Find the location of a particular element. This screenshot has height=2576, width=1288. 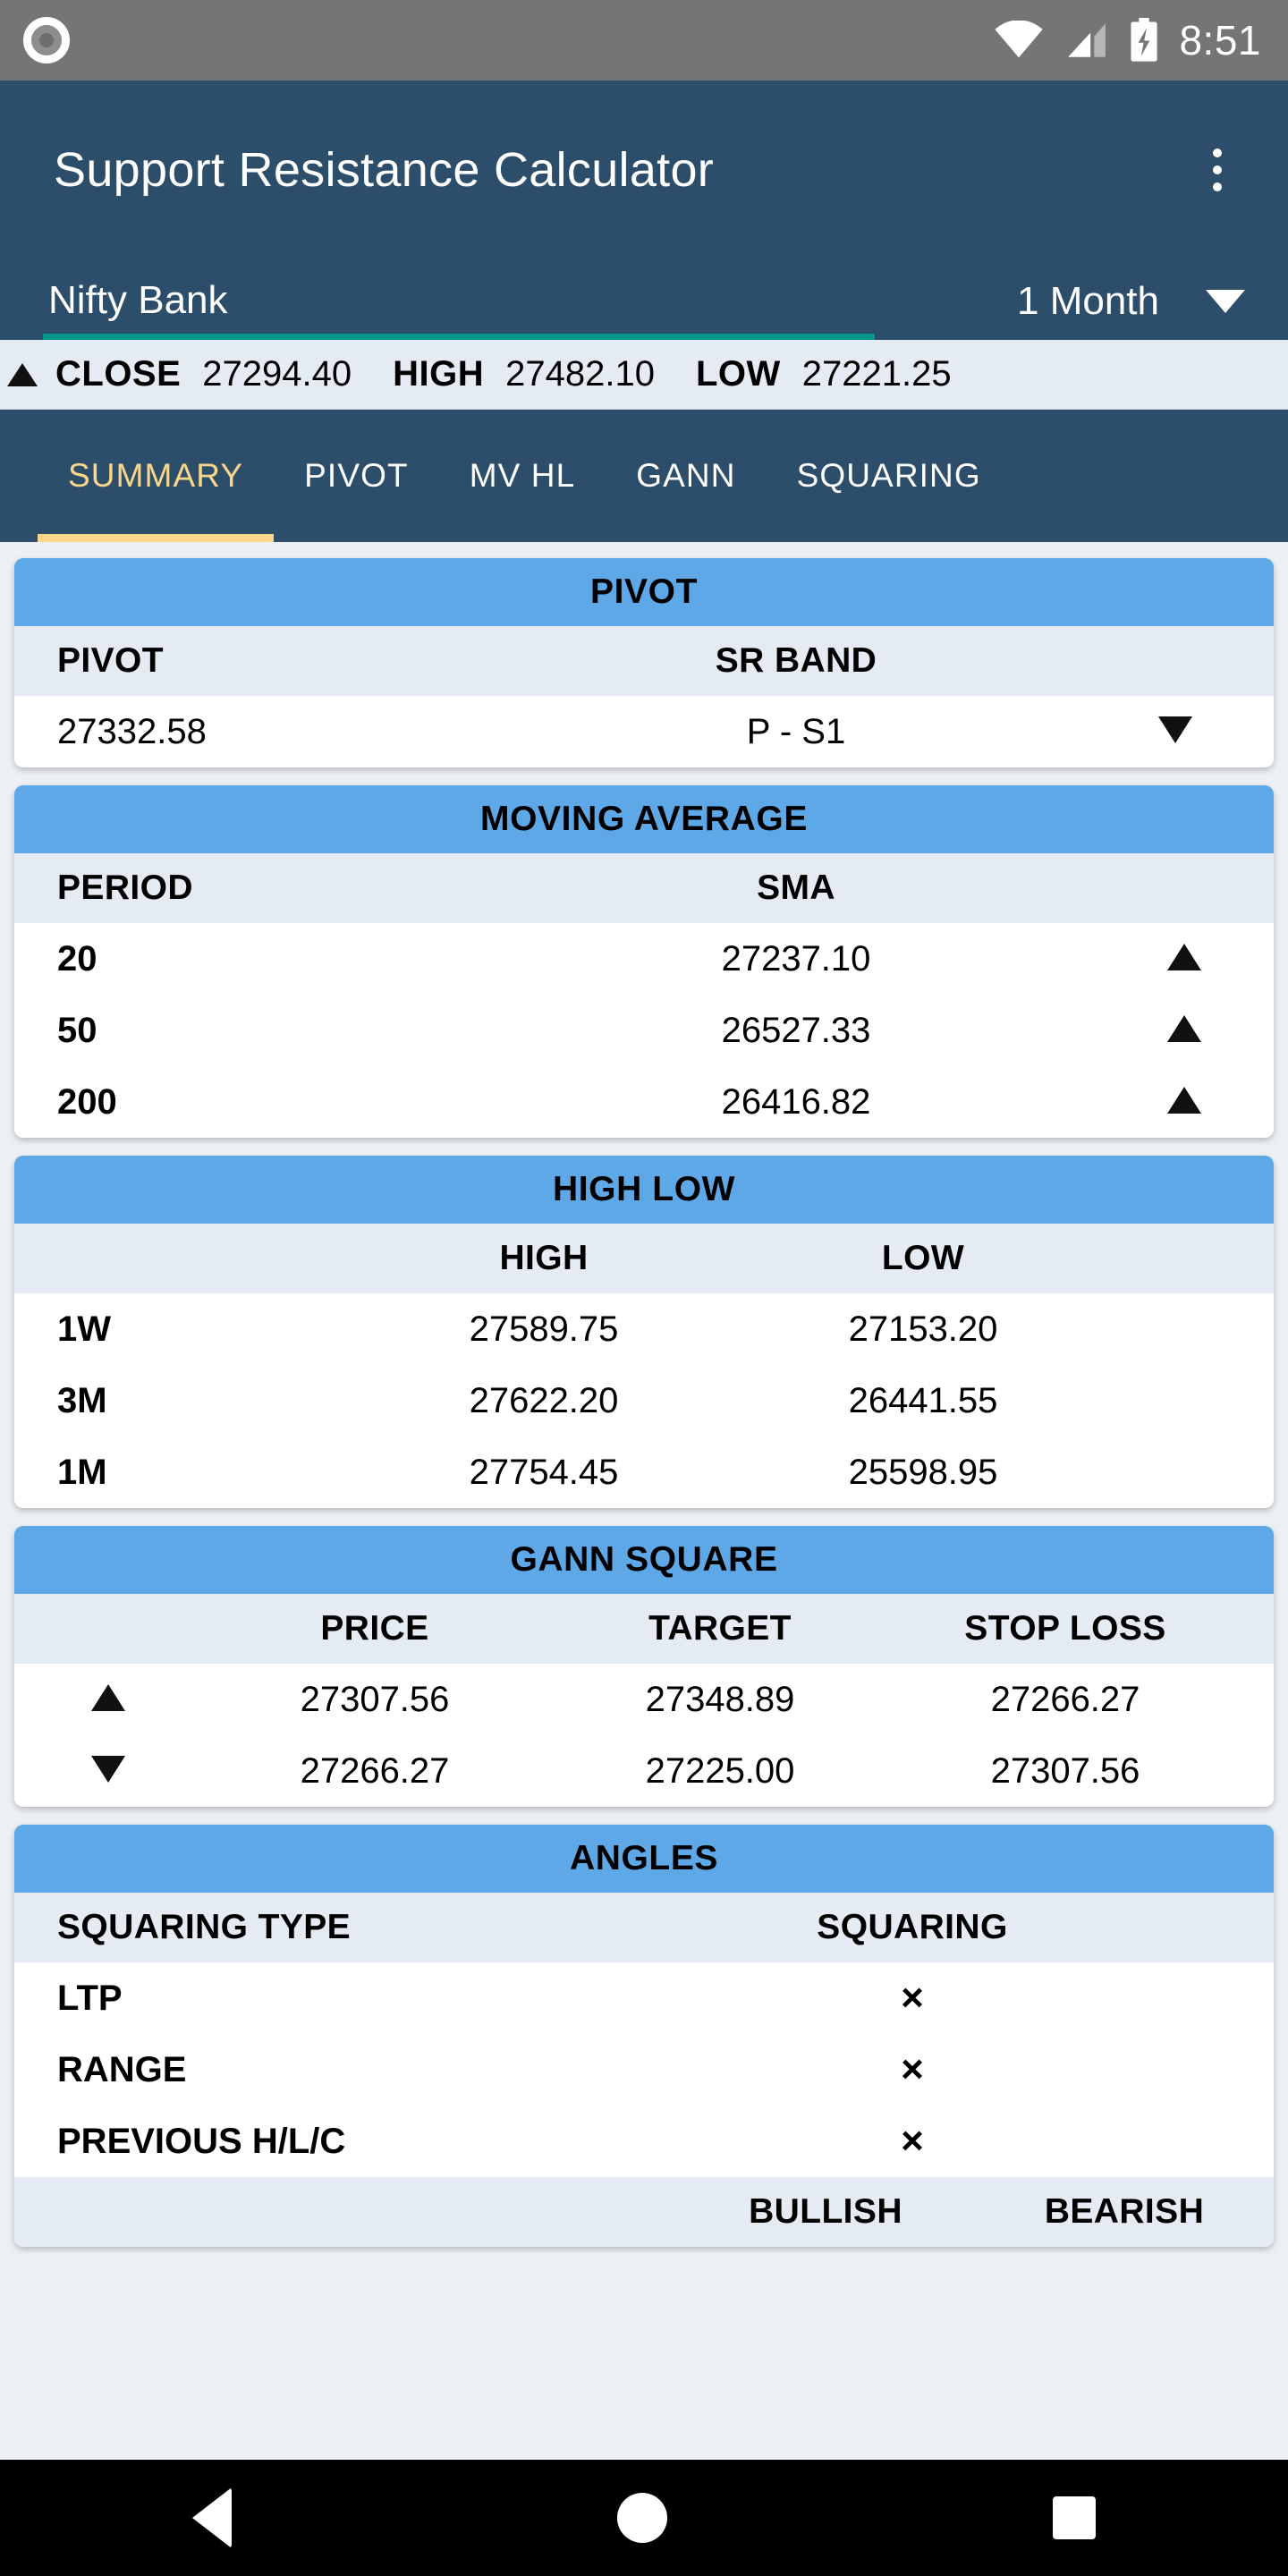

tab-squaring: SQUARING is located at coordinates (889, 476).